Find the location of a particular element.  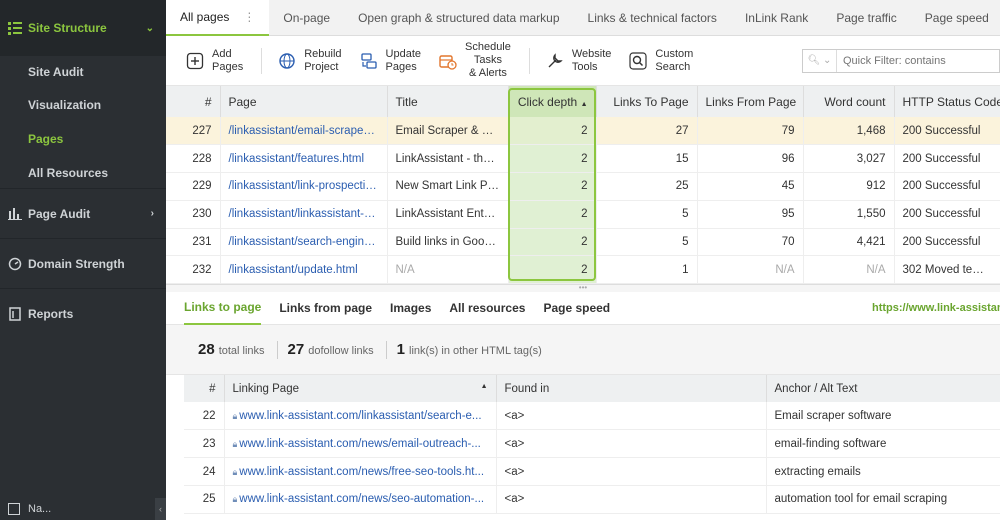

update-pages-button: Update Pages is located at coordinates (390, 61).